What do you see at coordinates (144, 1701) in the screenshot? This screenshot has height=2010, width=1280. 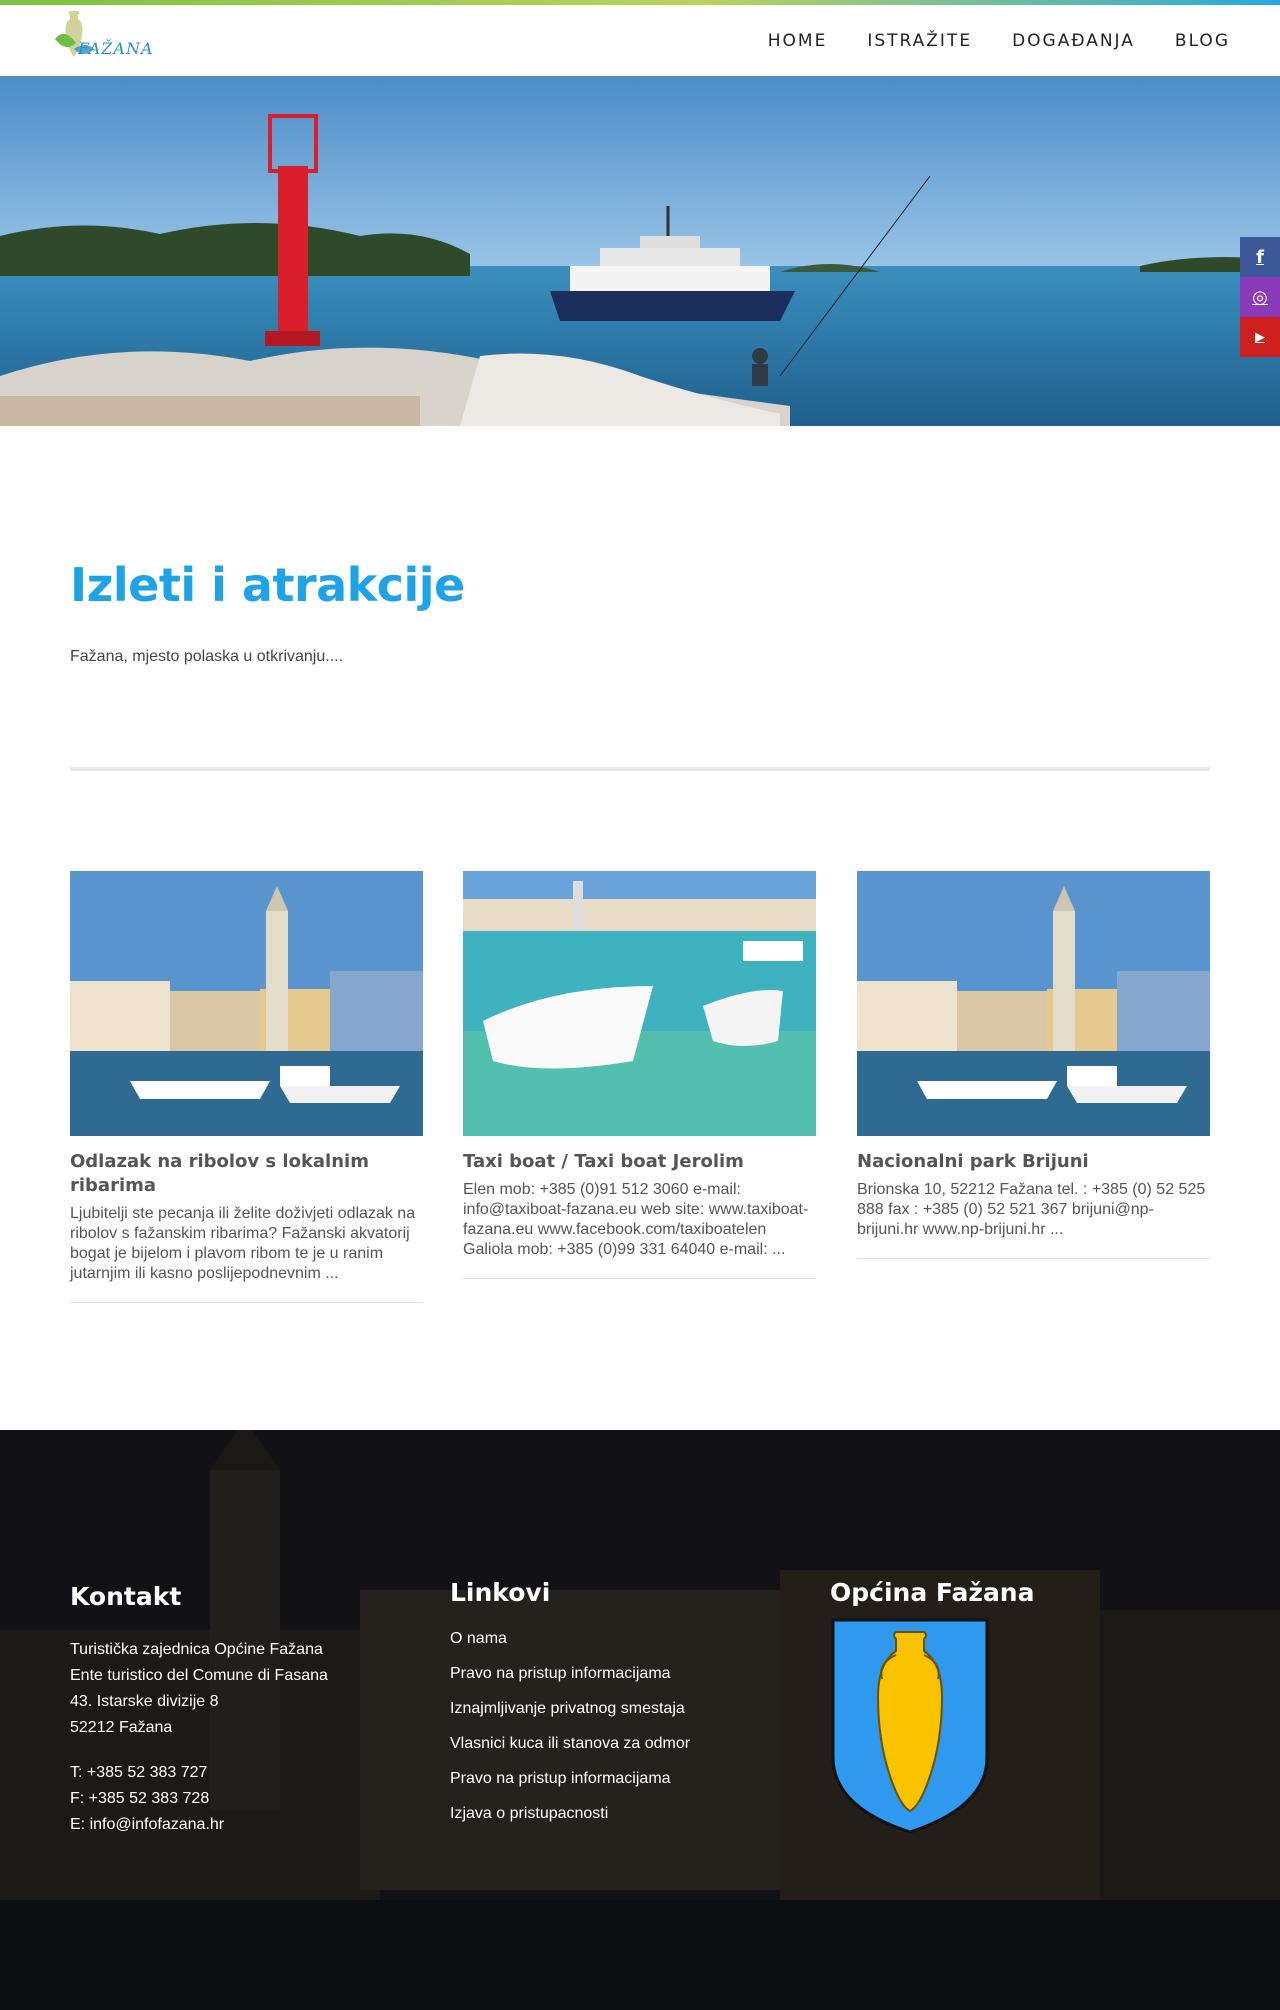 I see `contact-line: 43. Istarske divizije 8` at bounding box center [144, 1701].